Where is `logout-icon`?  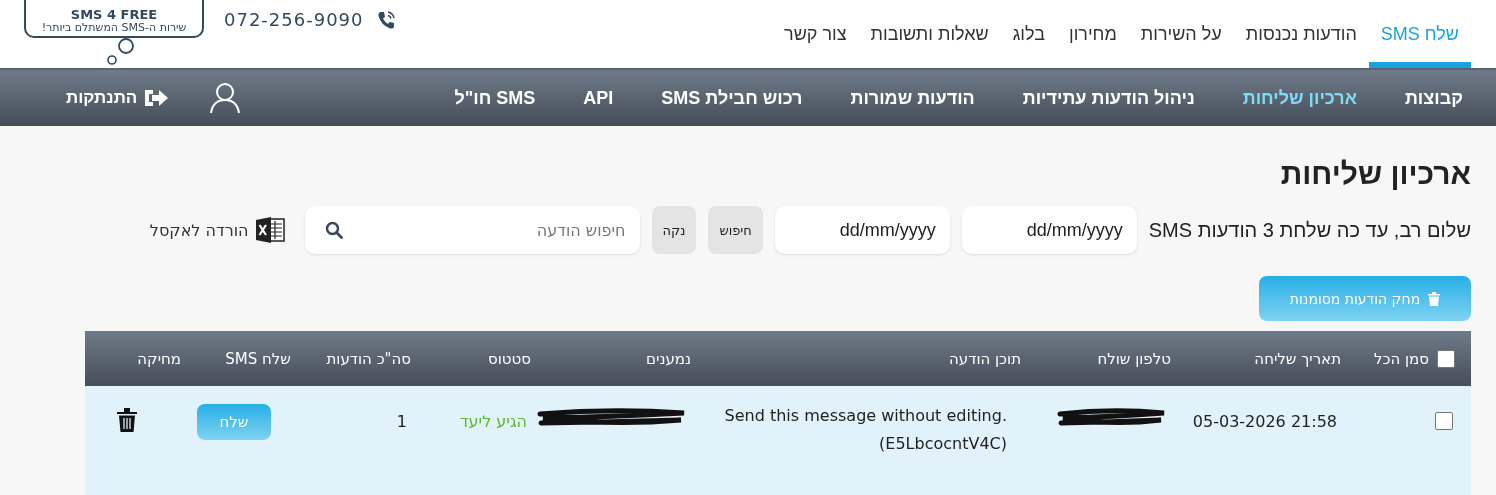
logout-icon is located at coordinates (156, 98).